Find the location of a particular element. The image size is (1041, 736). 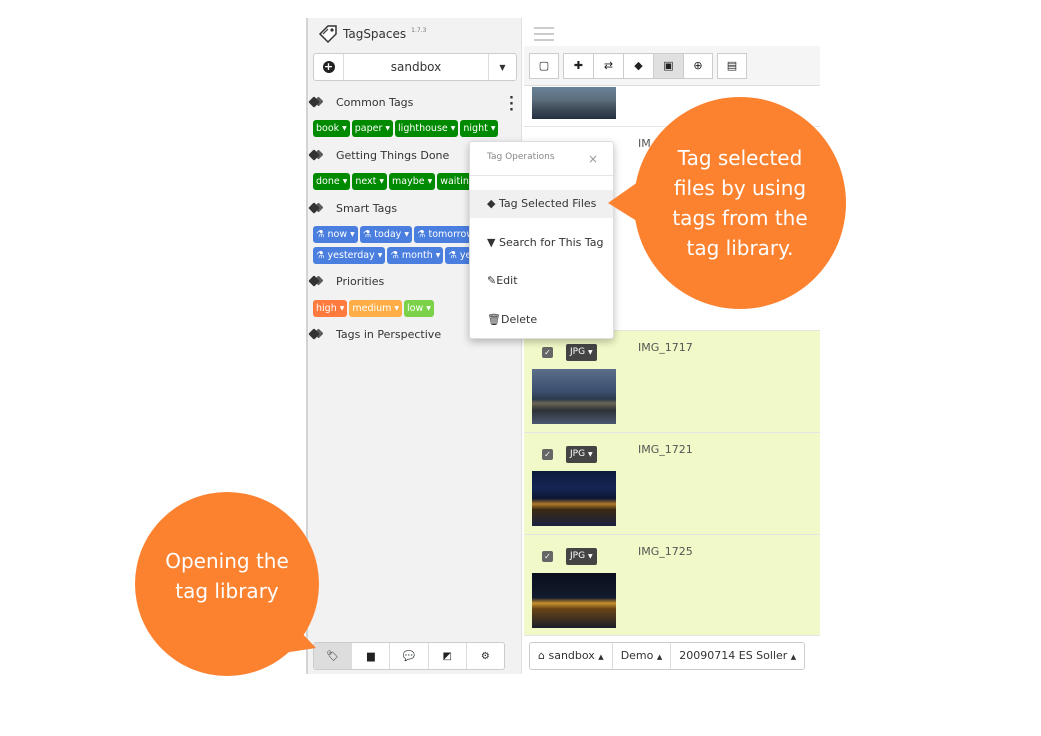

smart-tag-button: ⚗ yesterday ▼ is located at coordinates (349, 255).